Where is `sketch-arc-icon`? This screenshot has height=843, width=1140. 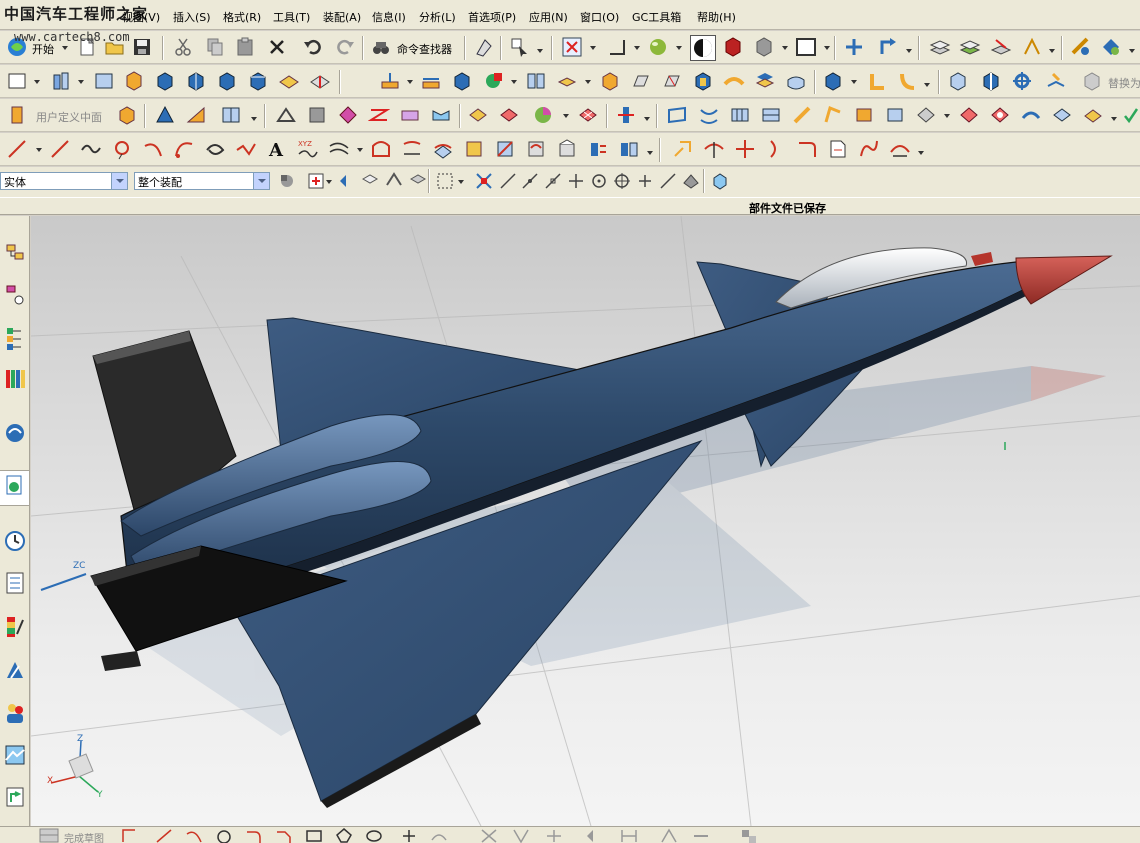
sketch-arc-icon is located at coordinates (194, 835).